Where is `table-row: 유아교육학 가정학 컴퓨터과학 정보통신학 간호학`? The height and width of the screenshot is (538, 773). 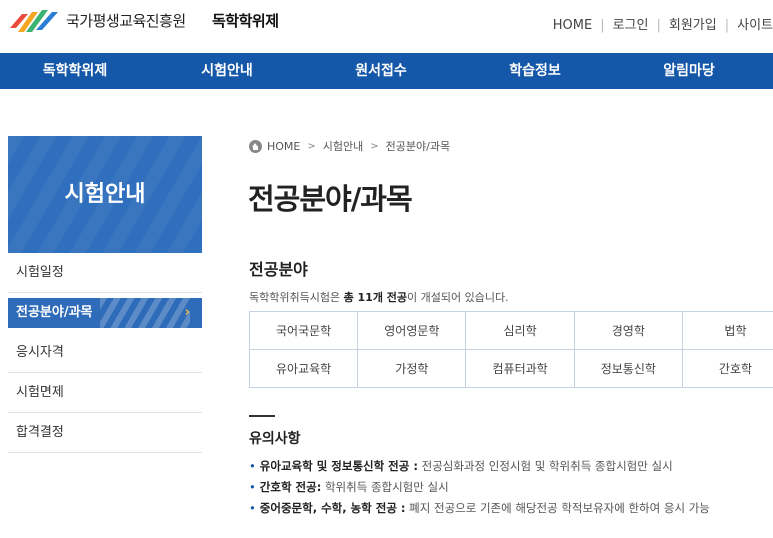
table-row: 유아교육학 가정학 컴퓨터과학 정보통신학 간호학 is located at coordinates (510, 368).